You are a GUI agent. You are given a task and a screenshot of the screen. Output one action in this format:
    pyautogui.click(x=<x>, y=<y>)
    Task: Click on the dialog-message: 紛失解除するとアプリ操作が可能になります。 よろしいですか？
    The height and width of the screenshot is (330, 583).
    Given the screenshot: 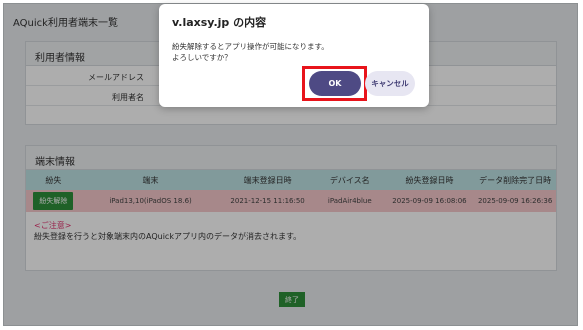 What is the action you would take?
    pyautogui.click(x=250, y=52)
    